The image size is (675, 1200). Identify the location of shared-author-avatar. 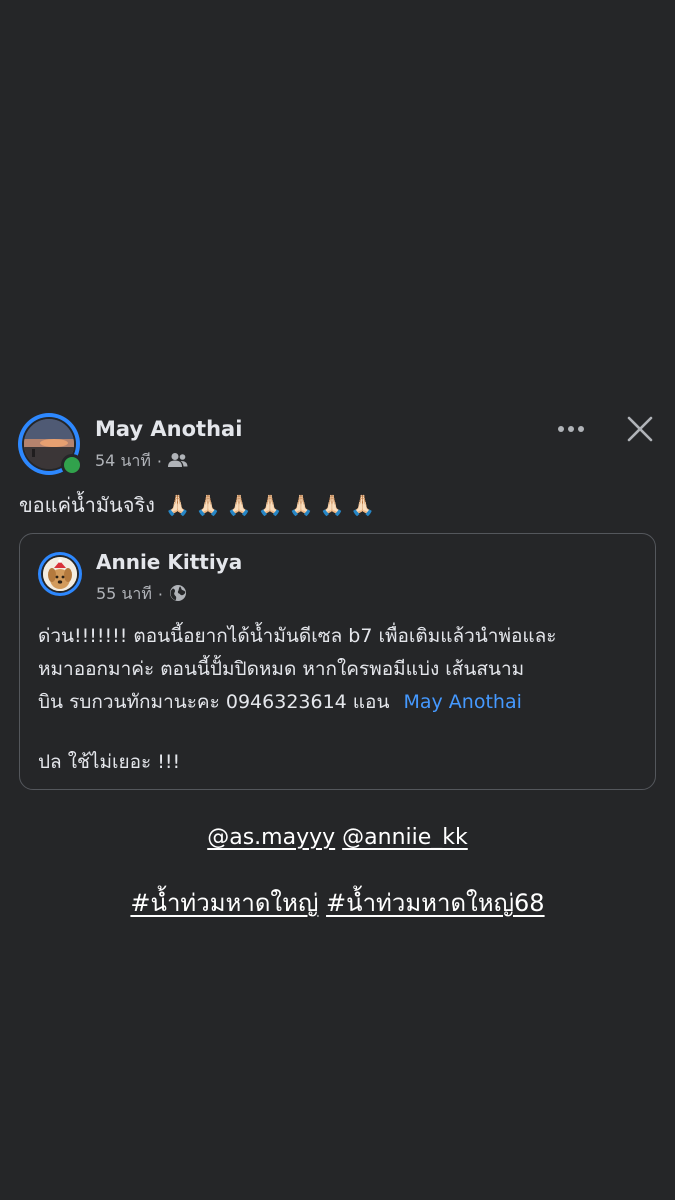
(60, 574).